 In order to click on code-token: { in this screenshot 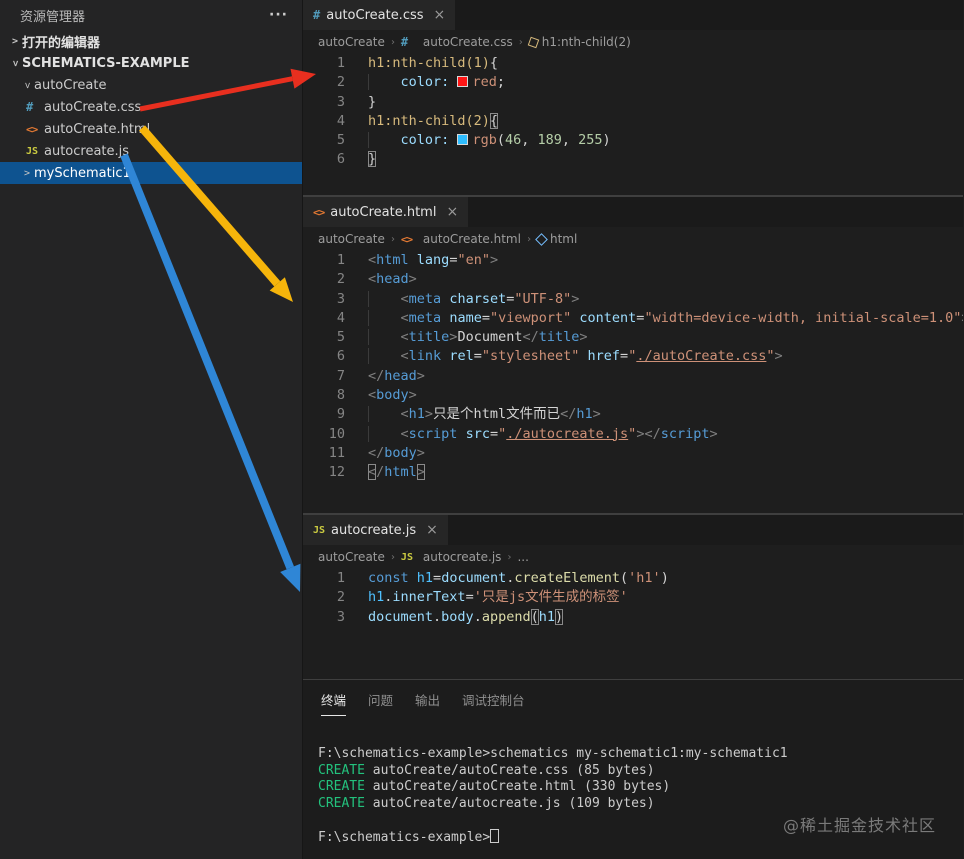, I will do `click(494, 63)`.